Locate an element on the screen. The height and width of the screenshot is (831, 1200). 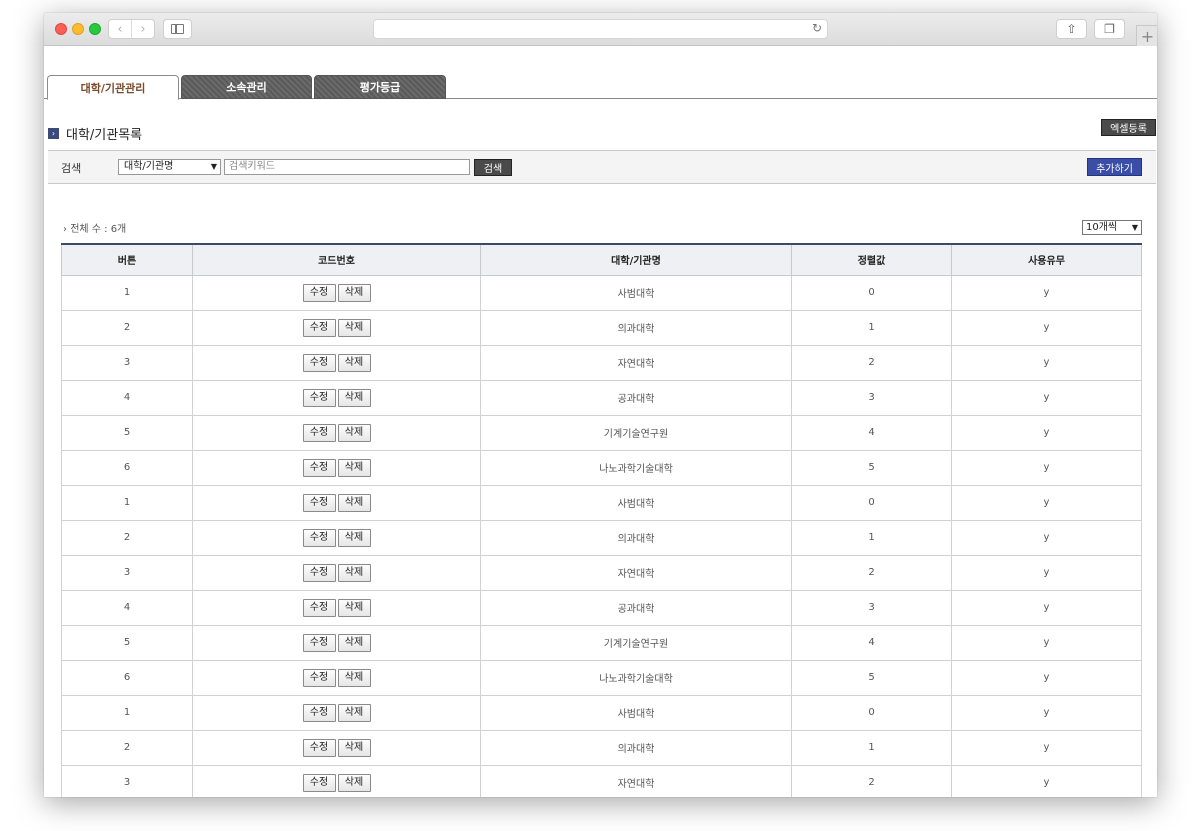
sort-value: 1 is located at coordinates (871, 537).